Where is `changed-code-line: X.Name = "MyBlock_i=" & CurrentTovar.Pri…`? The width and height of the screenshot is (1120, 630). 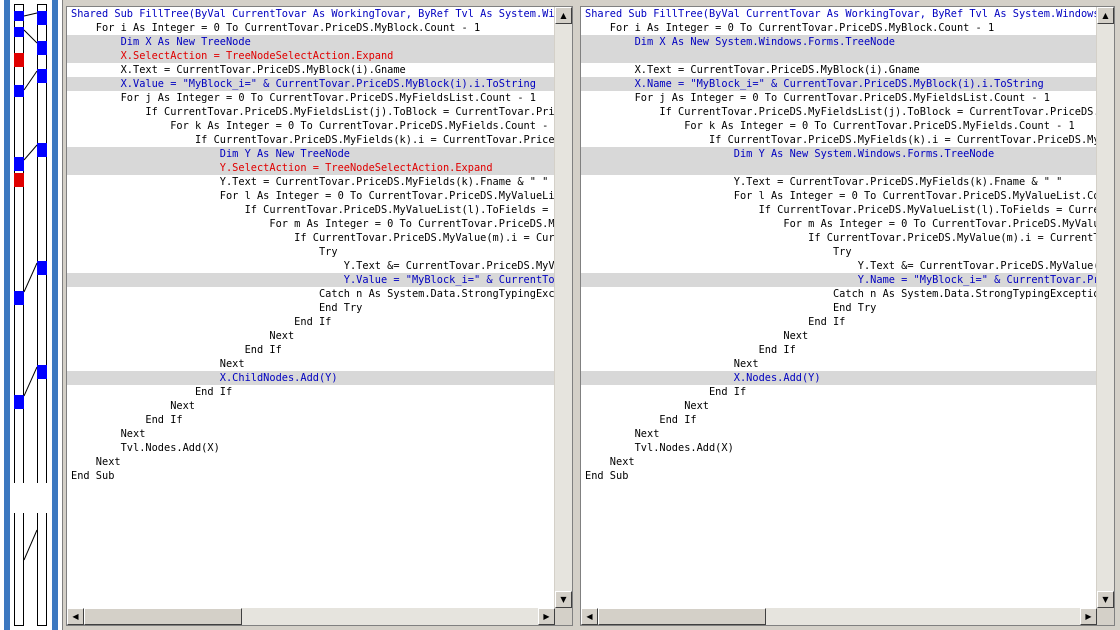 changed-code-line: X.Name = "MyBlock_i=" & CurrentTovar.Pri… is located at coordinates (839, 84).